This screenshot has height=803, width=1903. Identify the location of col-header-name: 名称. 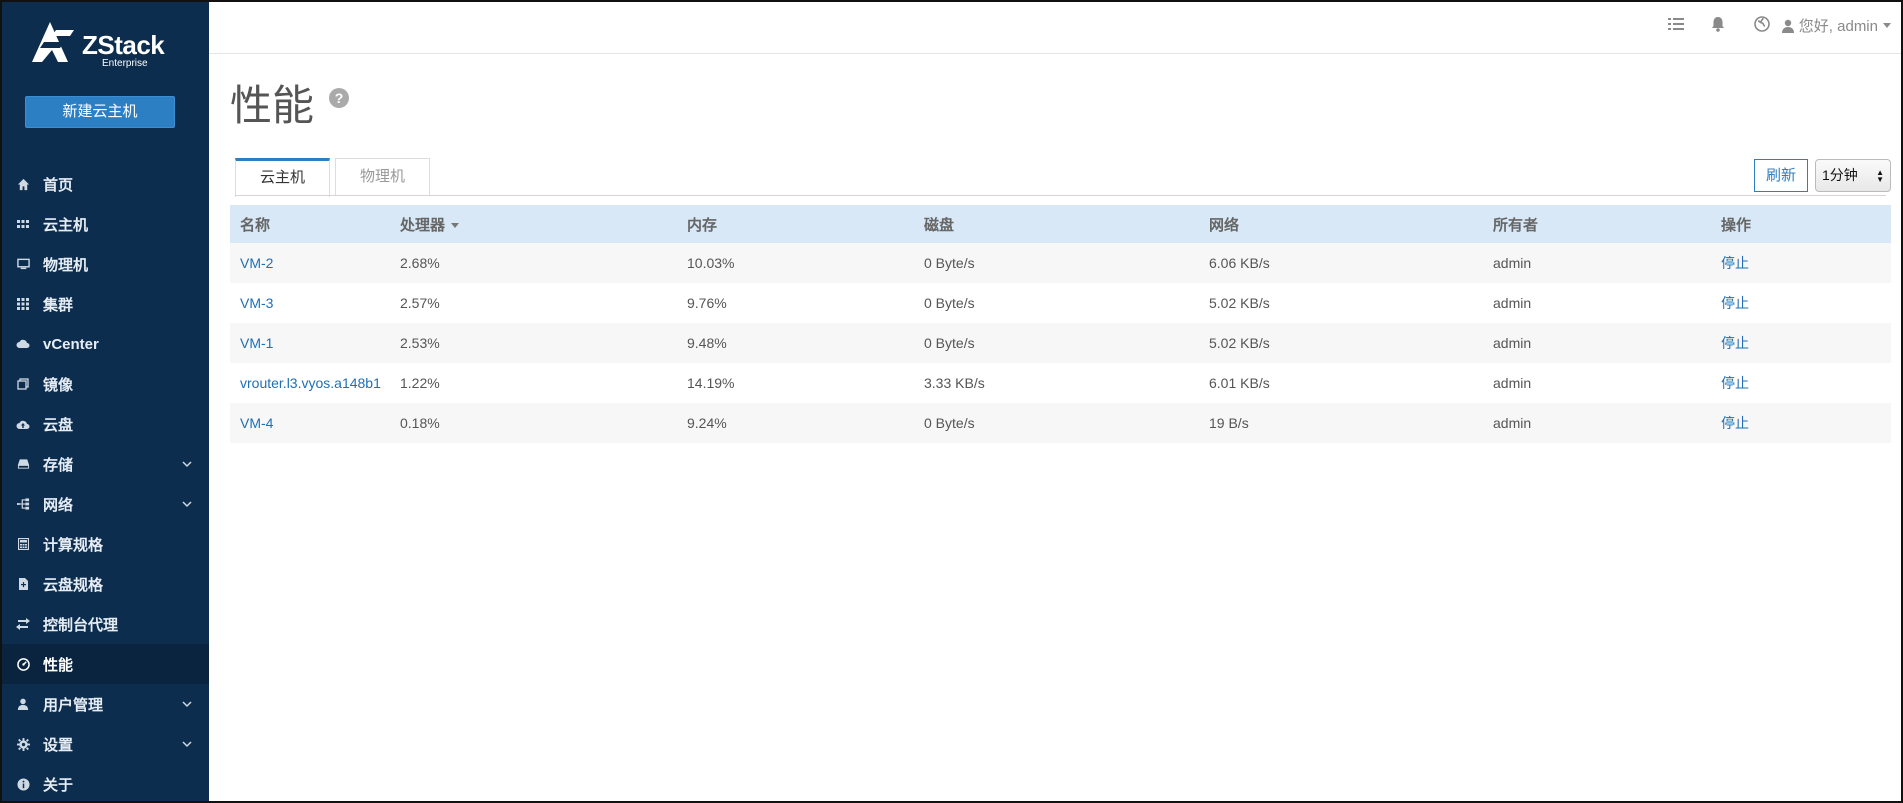
(310, 224).